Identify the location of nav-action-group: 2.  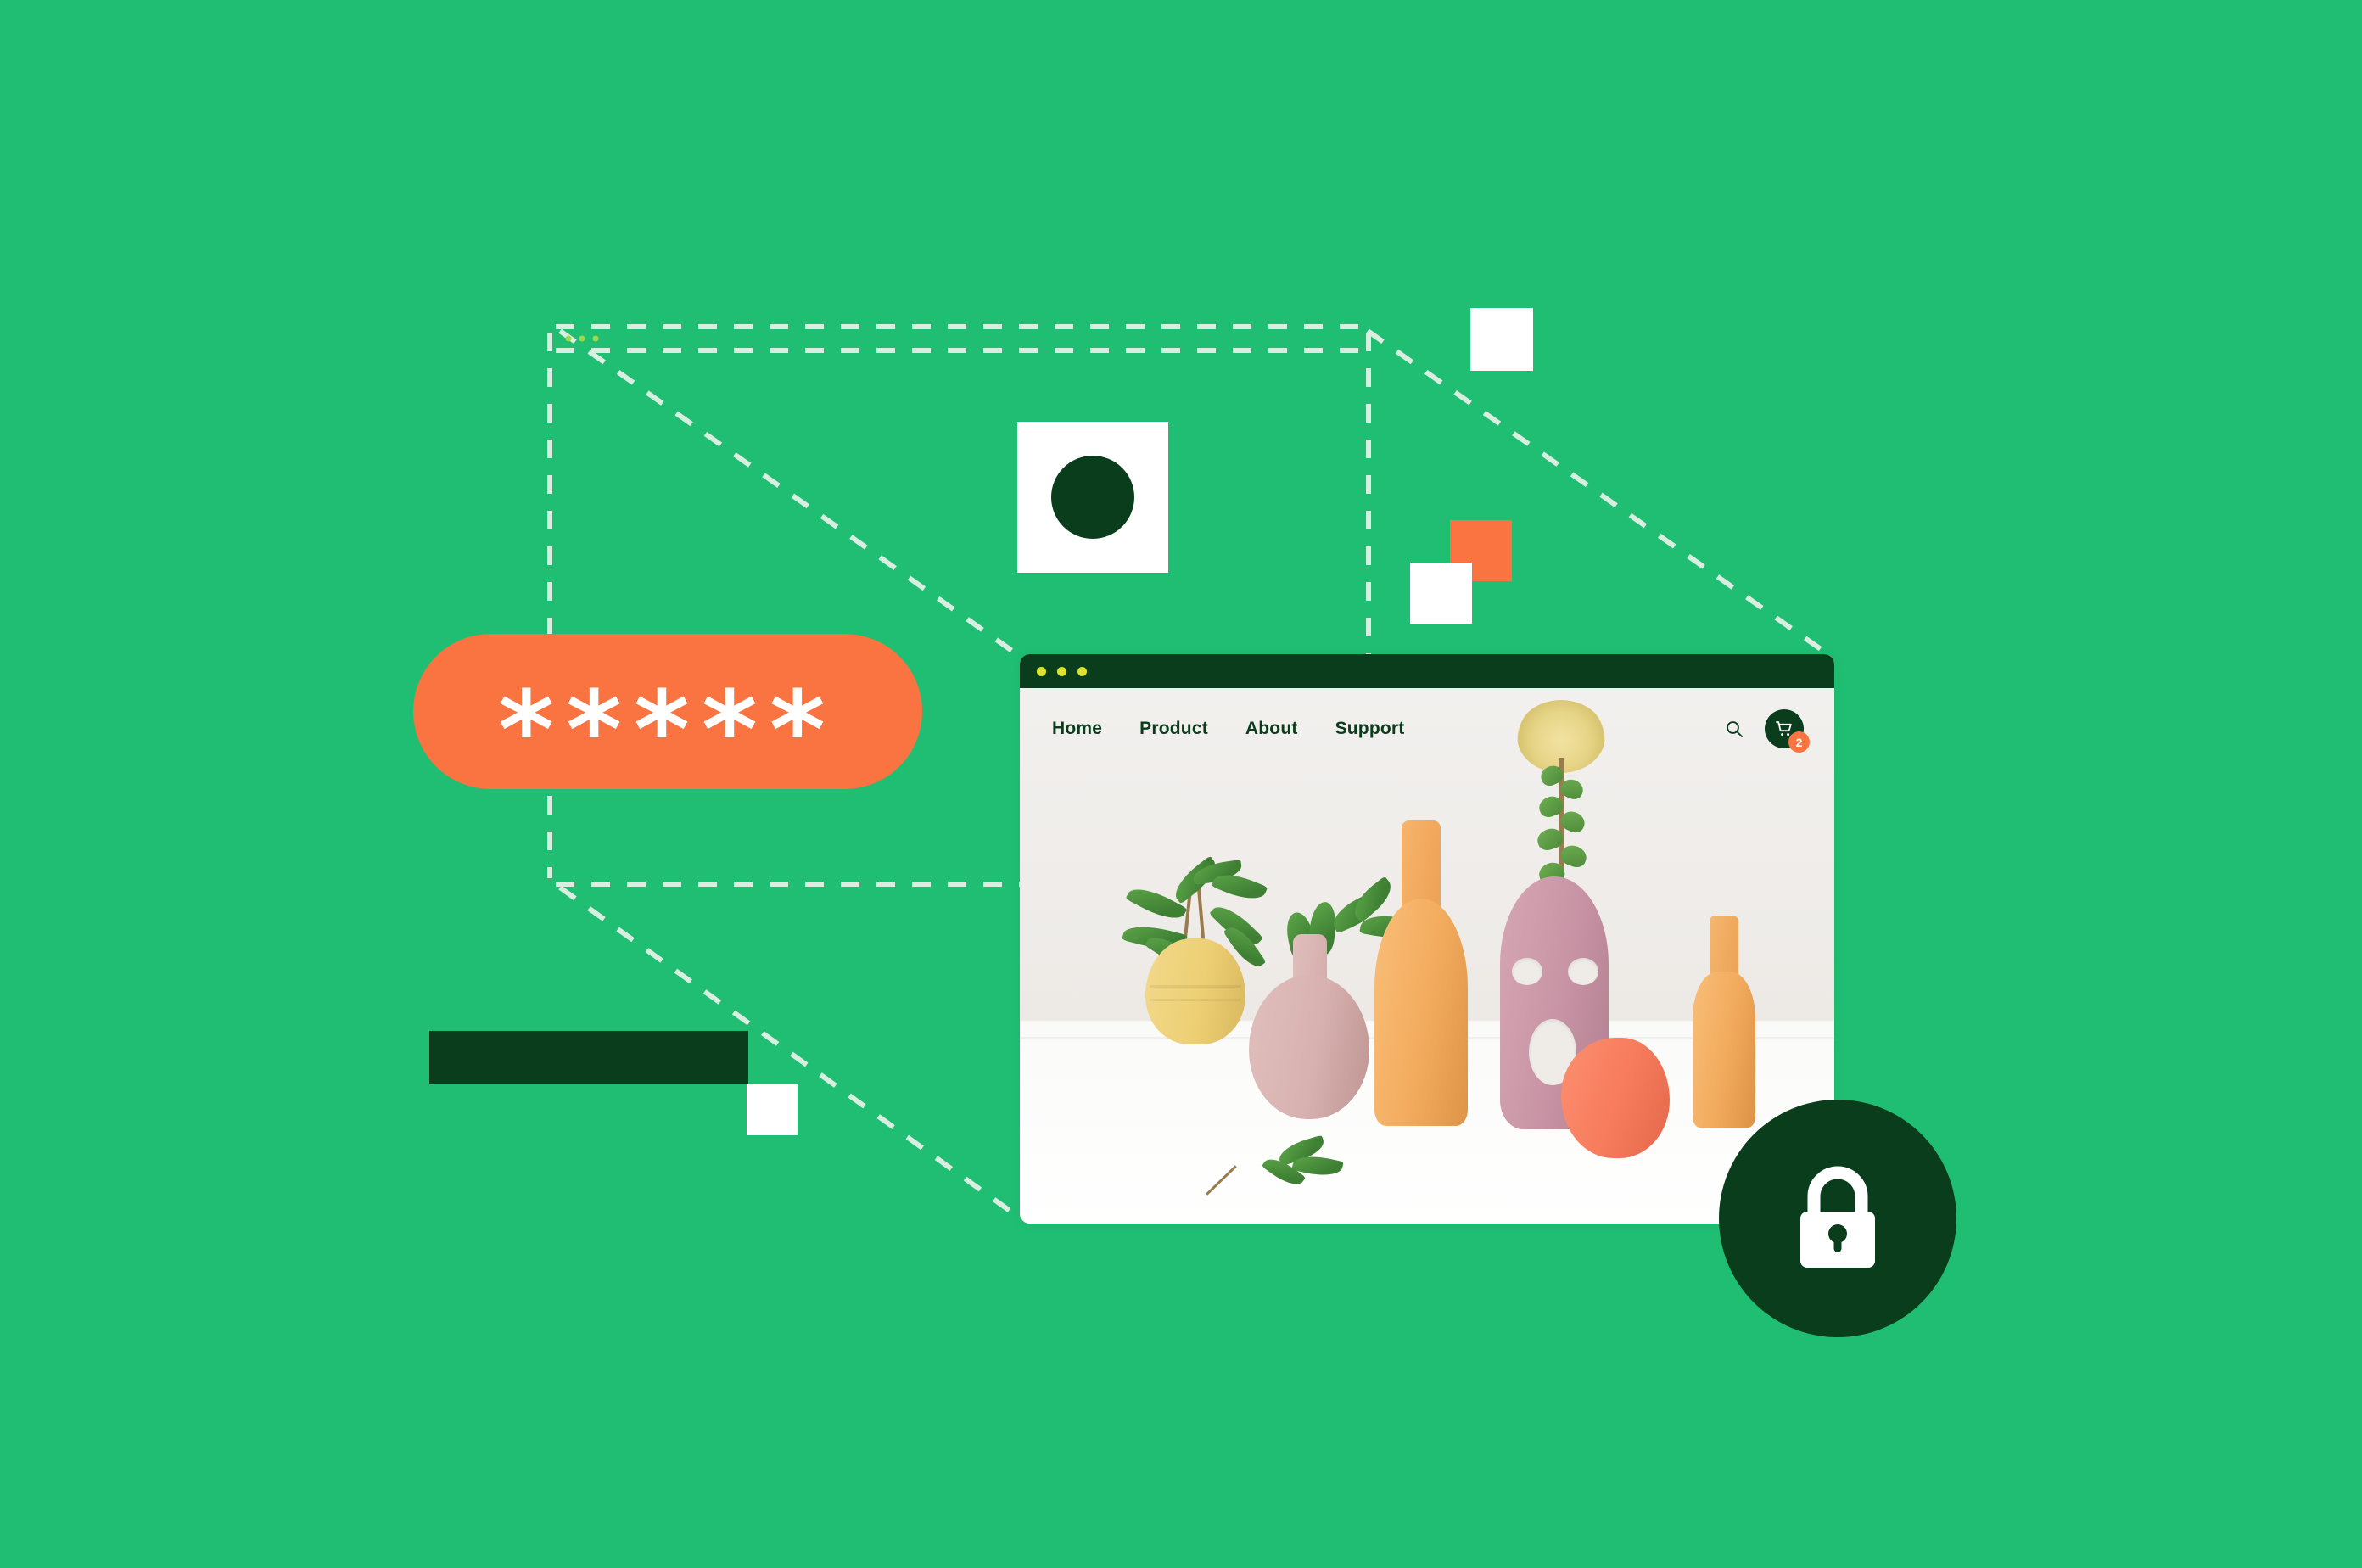
(1766, 731).